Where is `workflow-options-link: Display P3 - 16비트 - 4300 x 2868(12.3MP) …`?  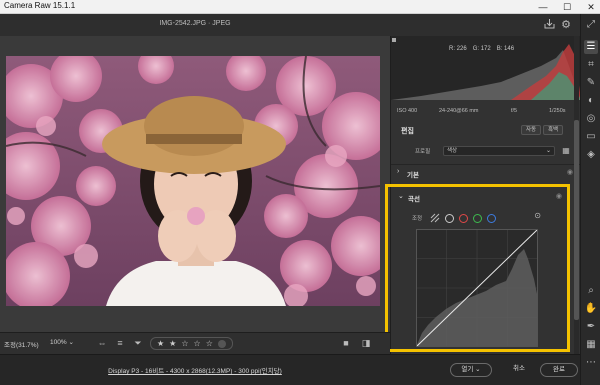
workflow-options-link: Display P3 - 16비트 - 4300 x 2868(12.3MP) … is located at coordinates (195, 370).